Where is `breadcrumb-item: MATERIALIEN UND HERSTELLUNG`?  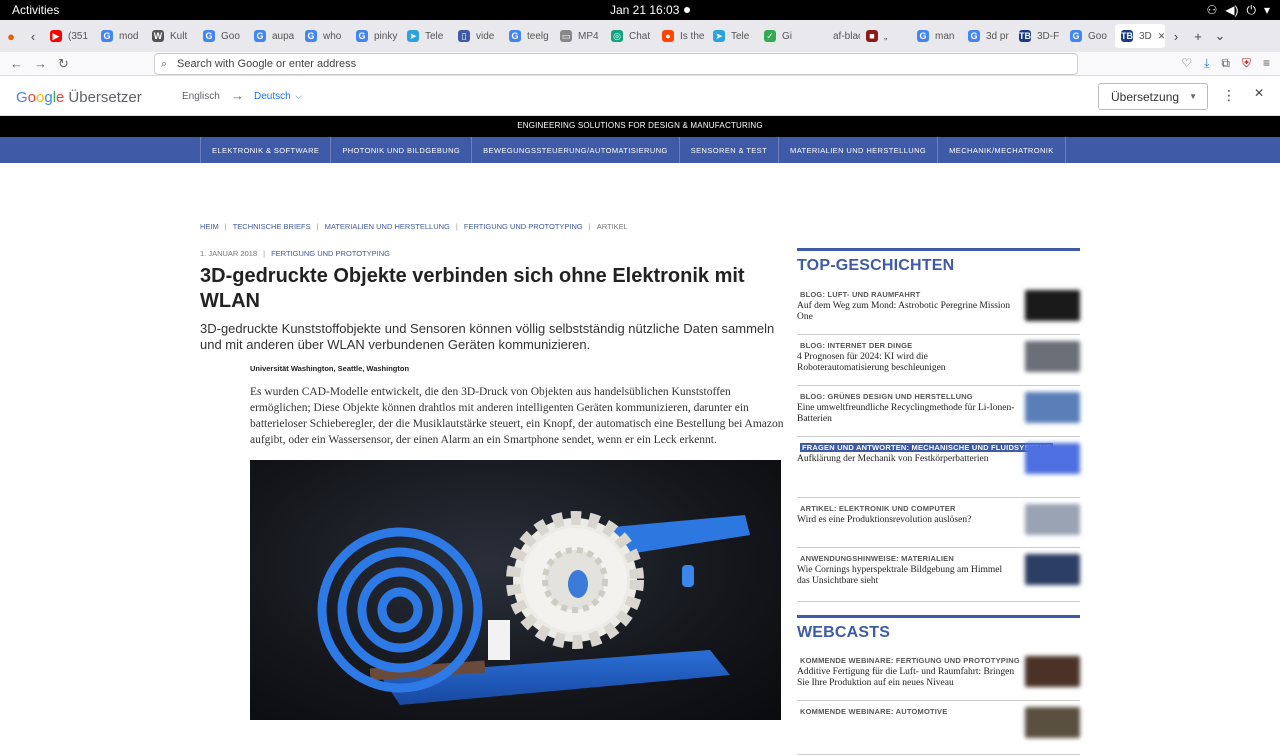
breadcrumb-item: MATERIALIEN UND HERSTELLUNG is located at coordinates (387, 226).